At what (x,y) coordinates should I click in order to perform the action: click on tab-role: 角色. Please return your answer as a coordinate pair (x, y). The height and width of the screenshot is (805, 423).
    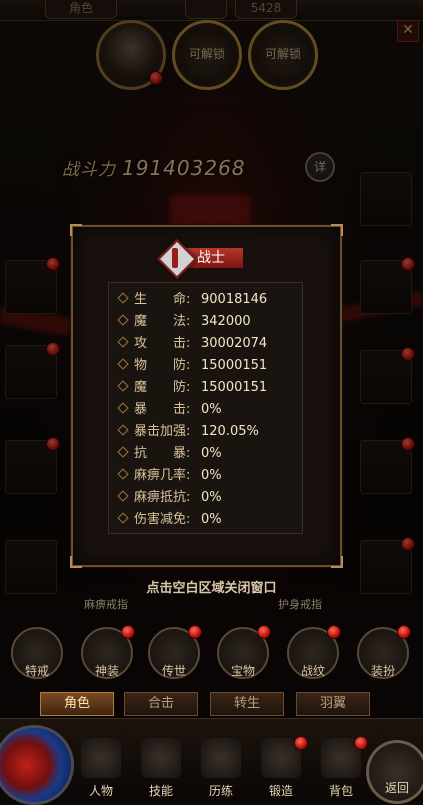
    Looking at the image, I should click on (77, 704).